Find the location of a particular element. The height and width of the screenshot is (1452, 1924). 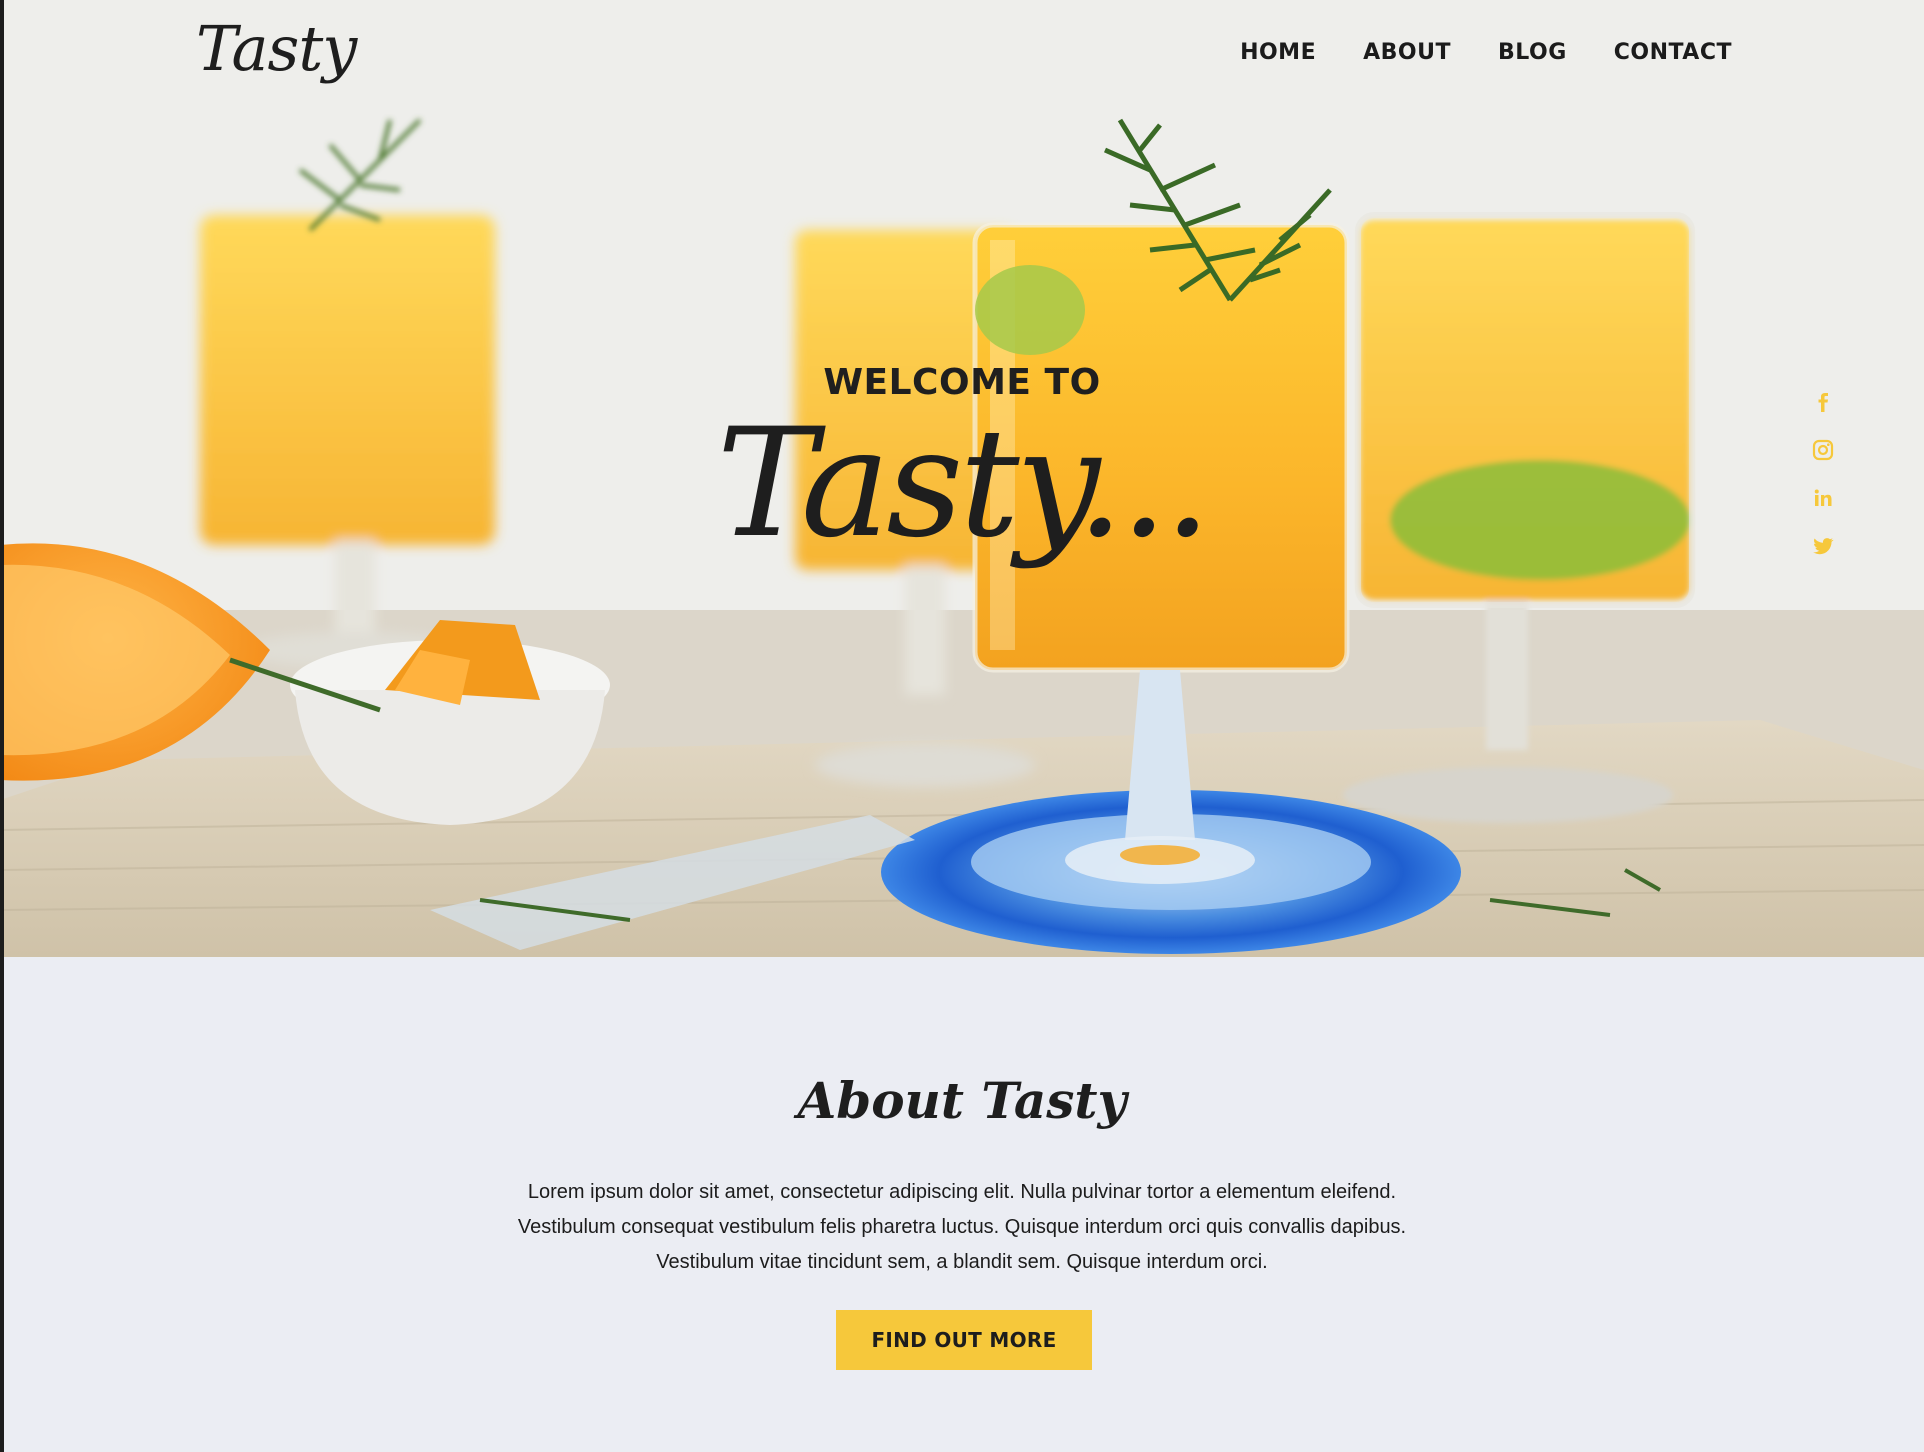

nav-blog: BLOG is located at coordinates (1532, 52).